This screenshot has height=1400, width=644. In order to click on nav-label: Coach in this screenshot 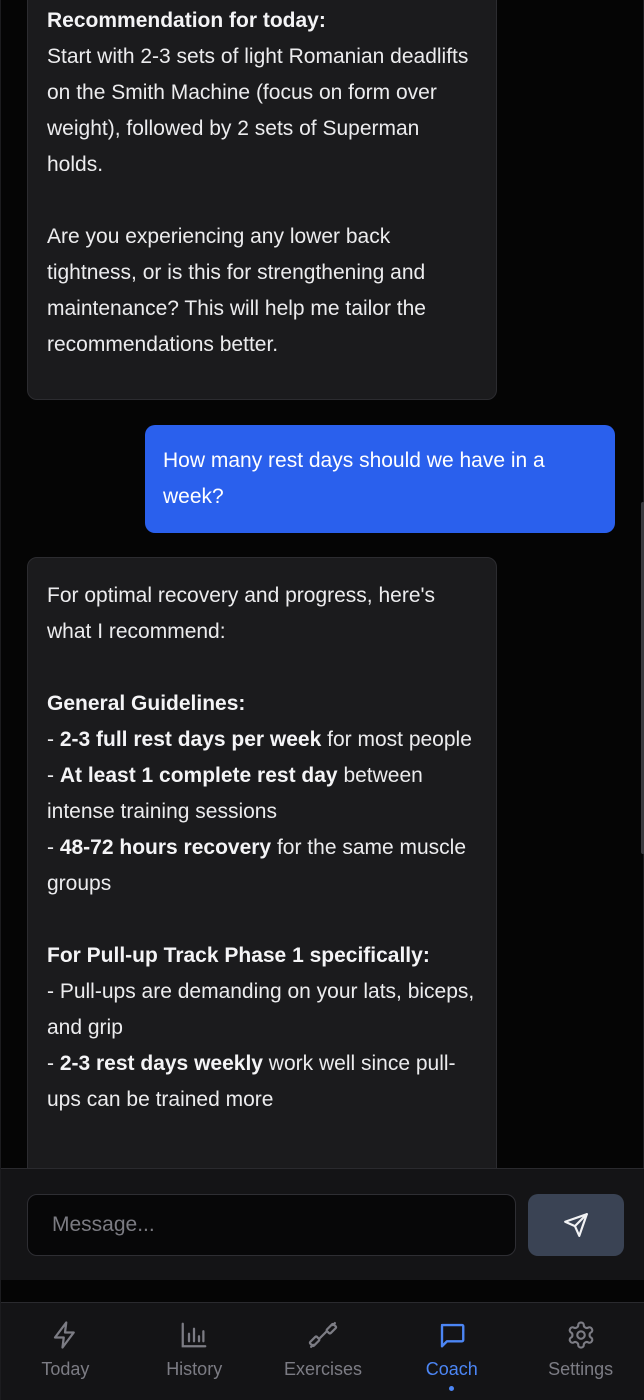, I will do `click(451, 1369)`.